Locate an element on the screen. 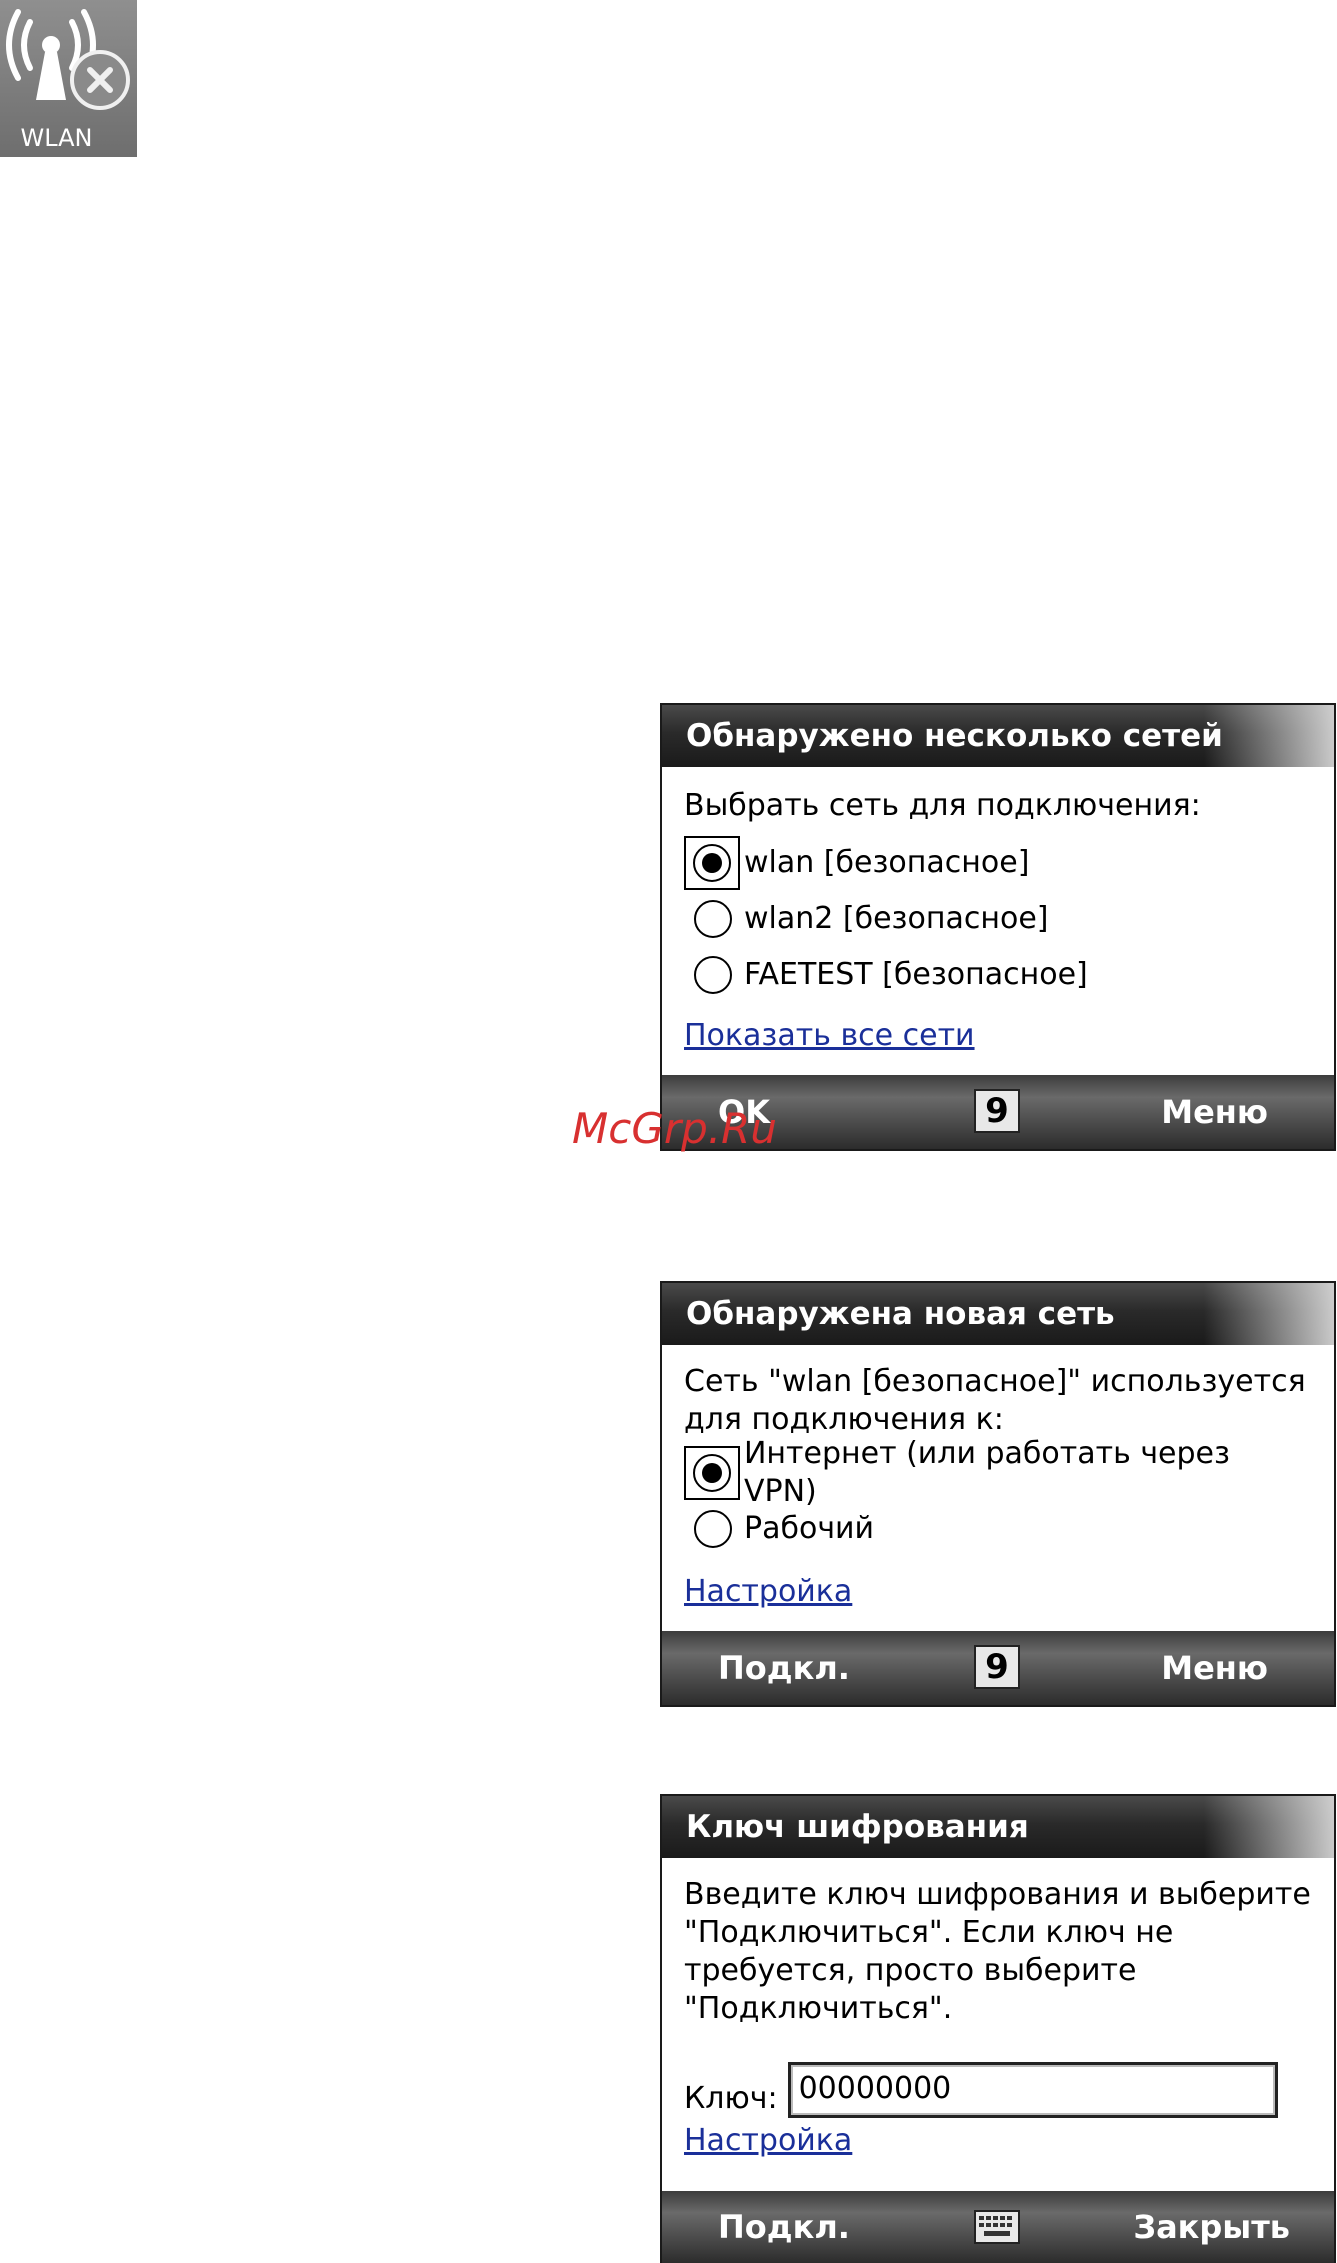  softkey-bar: Подкл. Закрыть is located at coordinates (998, 2227).